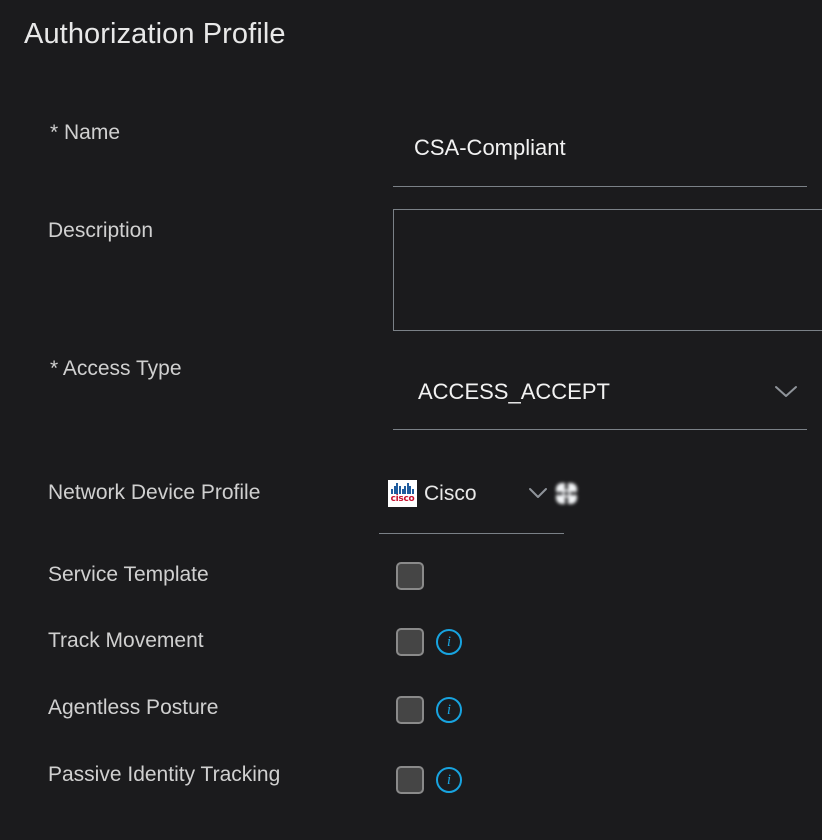 The width and height of the screenshot is (822, 840). Describe the element at coordinates (128, 574) in the screenshot. I see `service-template-label: Service Template` at that location.